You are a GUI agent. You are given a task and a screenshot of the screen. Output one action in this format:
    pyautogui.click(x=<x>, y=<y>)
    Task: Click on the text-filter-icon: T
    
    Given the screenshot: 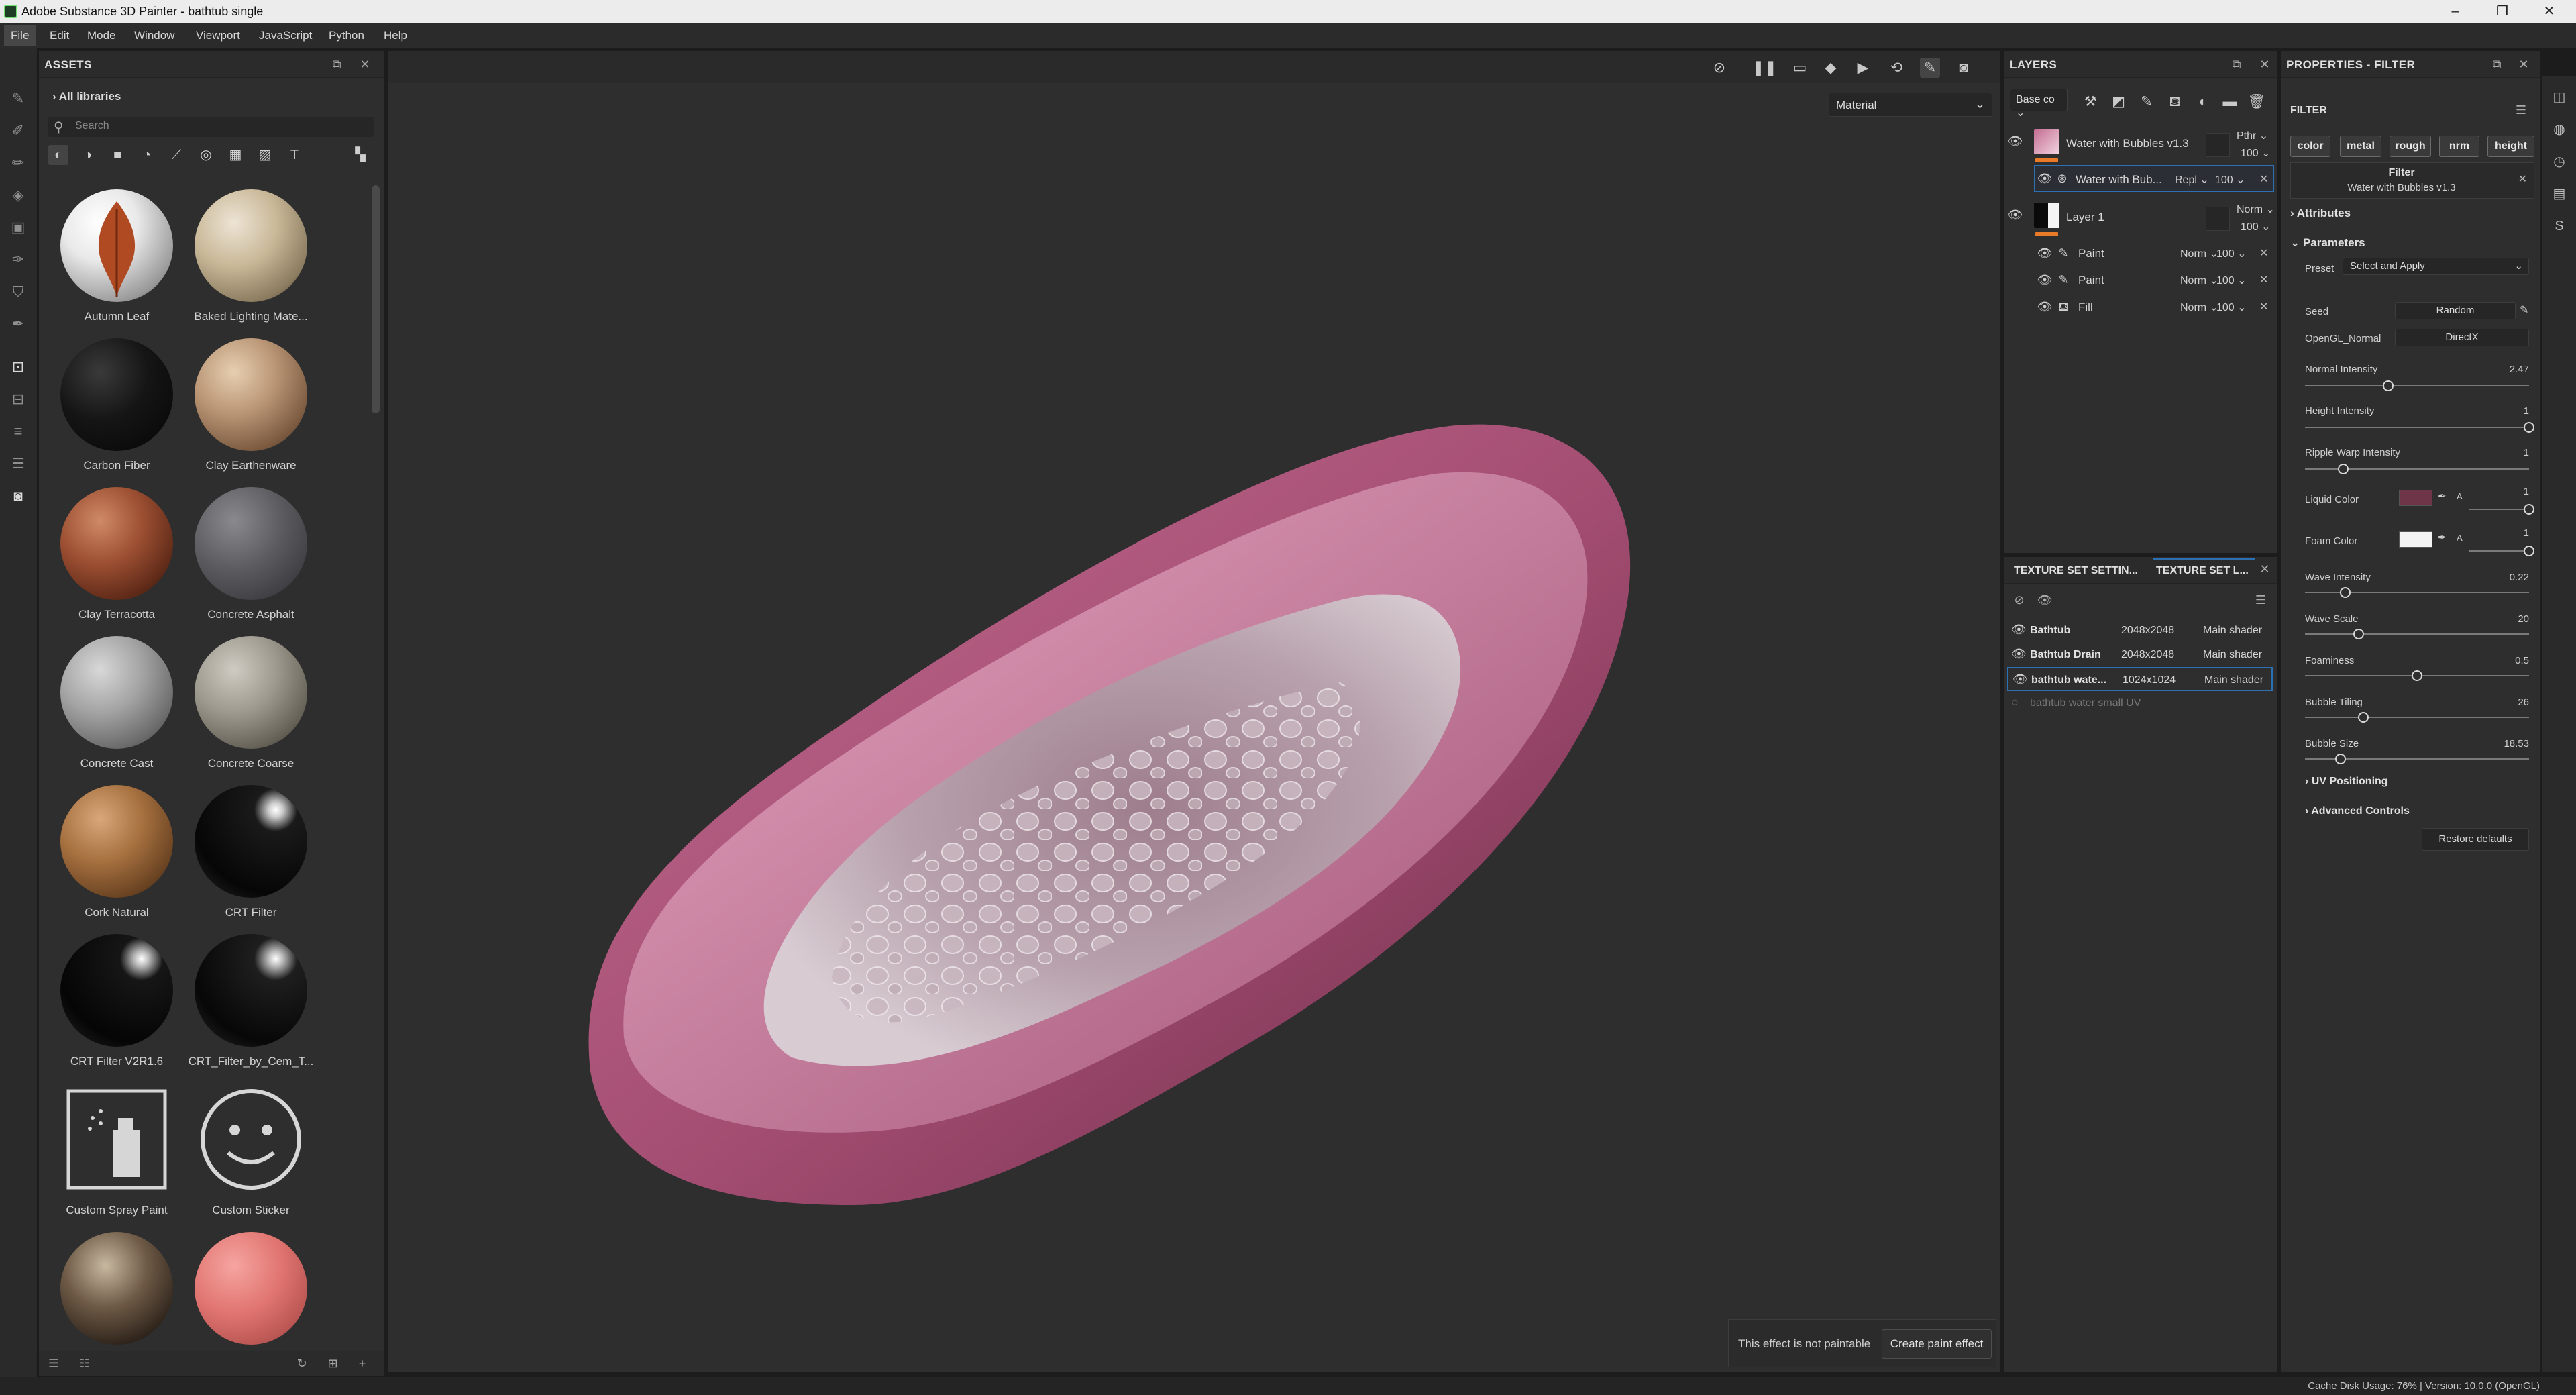 What is the action you would take?
    pyautogui.click(x=294, y=155)
    